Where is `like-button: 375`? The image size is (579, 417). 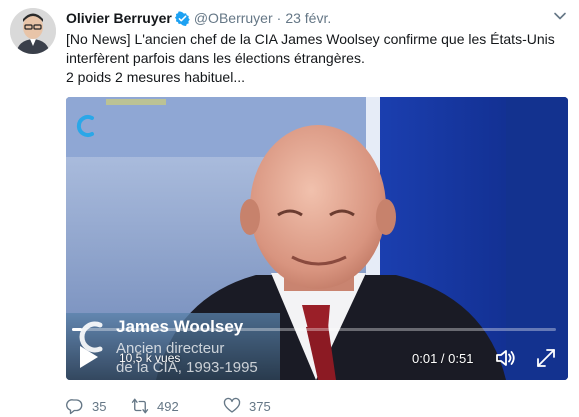
like-button: 375 is located at coordinates (247, 406).